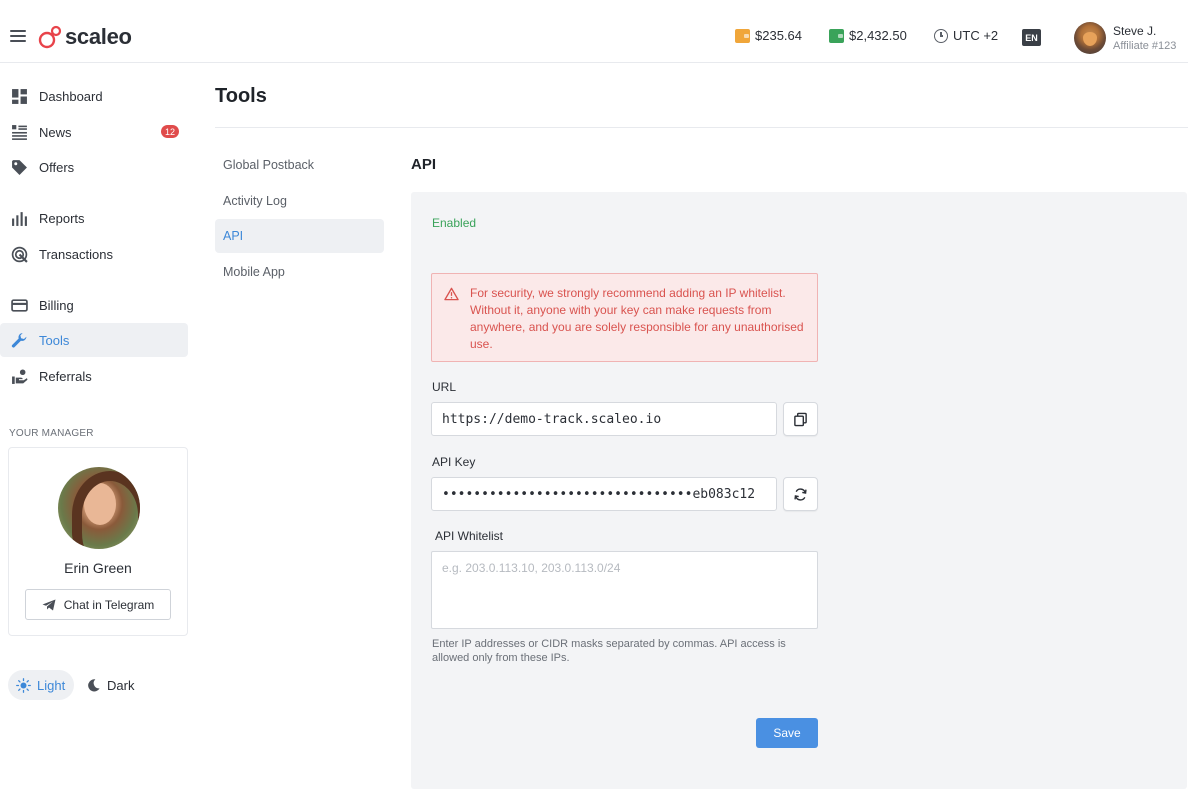 The height and width of the screenshot is (798, 1188). Describe the element at coordinates (19, 218) in the screenshot. I see `bar-chart-icon` at that location.